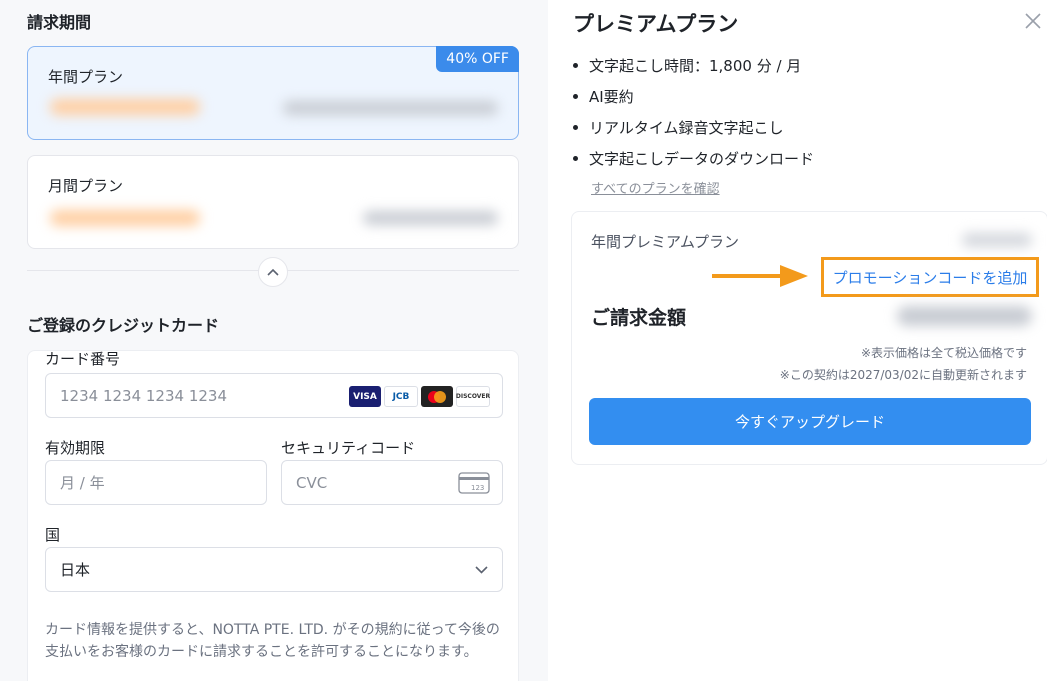 This screenshot has height=681, width=1047. What do you see at coordinates (348, 448) in the screenshot?
I see `cvc-label: セキュリティコード` at bounding box center [348, 448].